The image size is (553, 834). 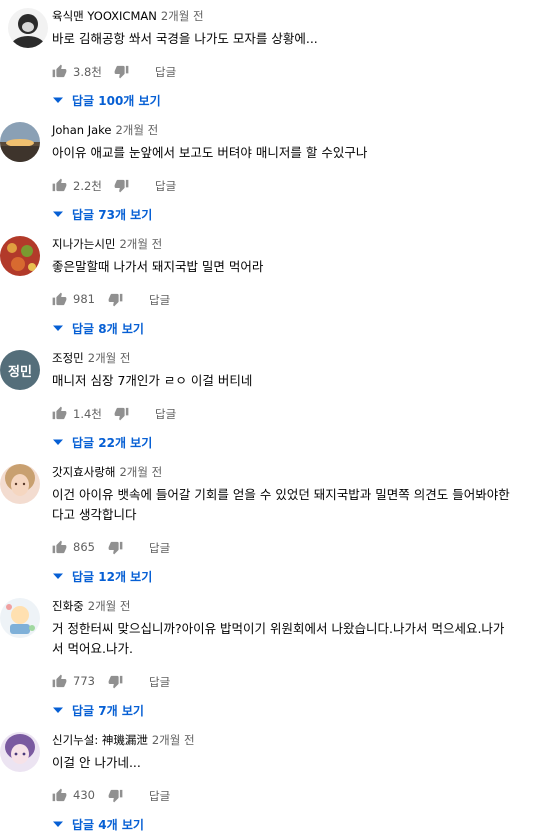 I want to click on author-name: 조정민, so click(x=68, y=358).